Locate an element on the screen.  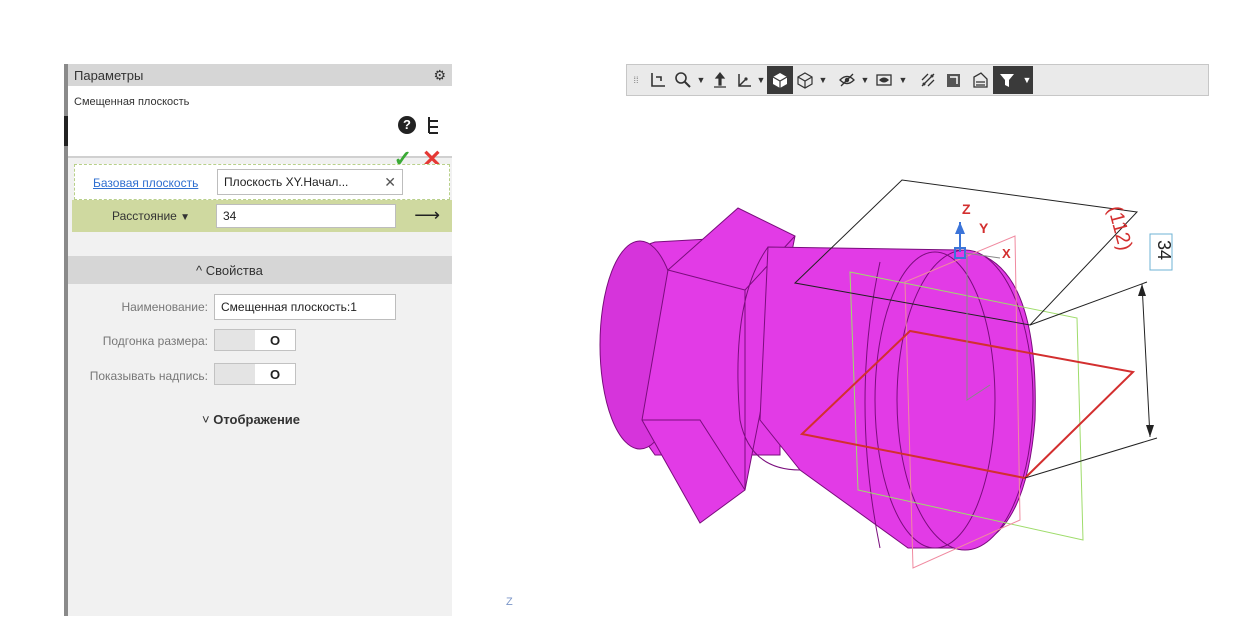
properties-section-header: ^ Свойства is located at coordinates (260, 270).